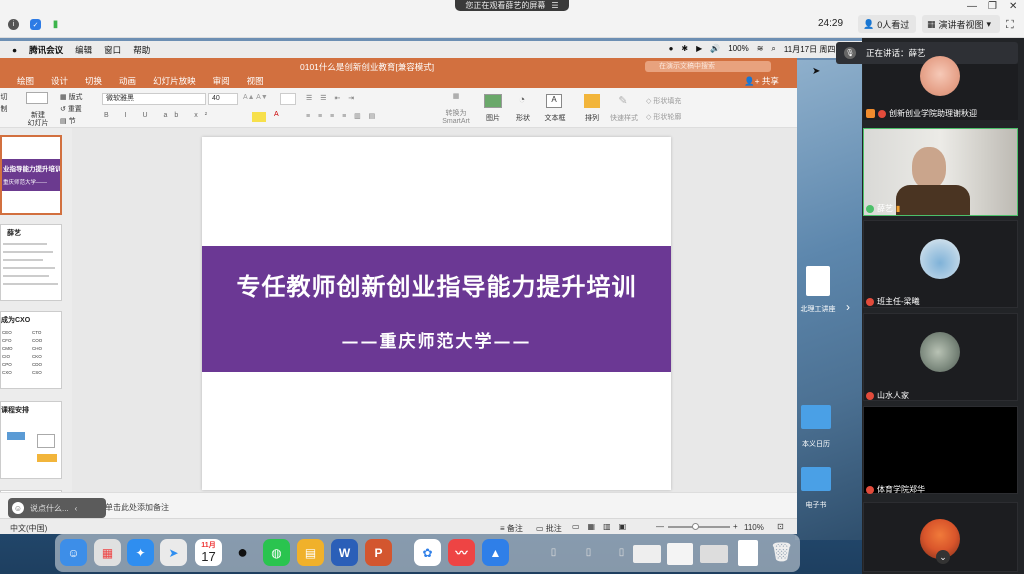  What do you see at coordinates (456, 96) in the screenshot?
I see `smartart-icon: ▦` at bounding box center [456, 96].